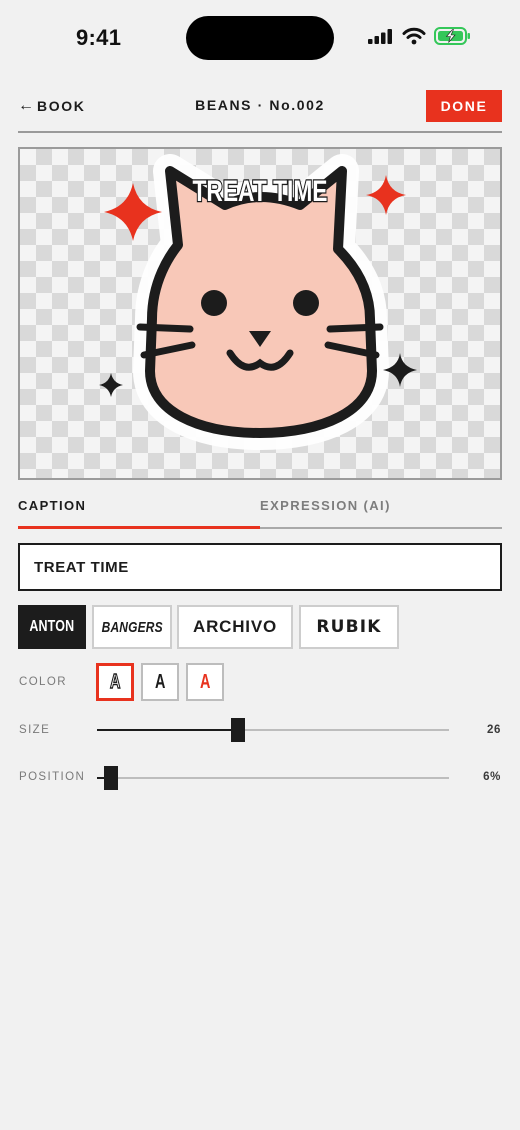  Describe the element at coordinates (43, 682) in the screenshot. I see `color-label: COLOR` at that location.